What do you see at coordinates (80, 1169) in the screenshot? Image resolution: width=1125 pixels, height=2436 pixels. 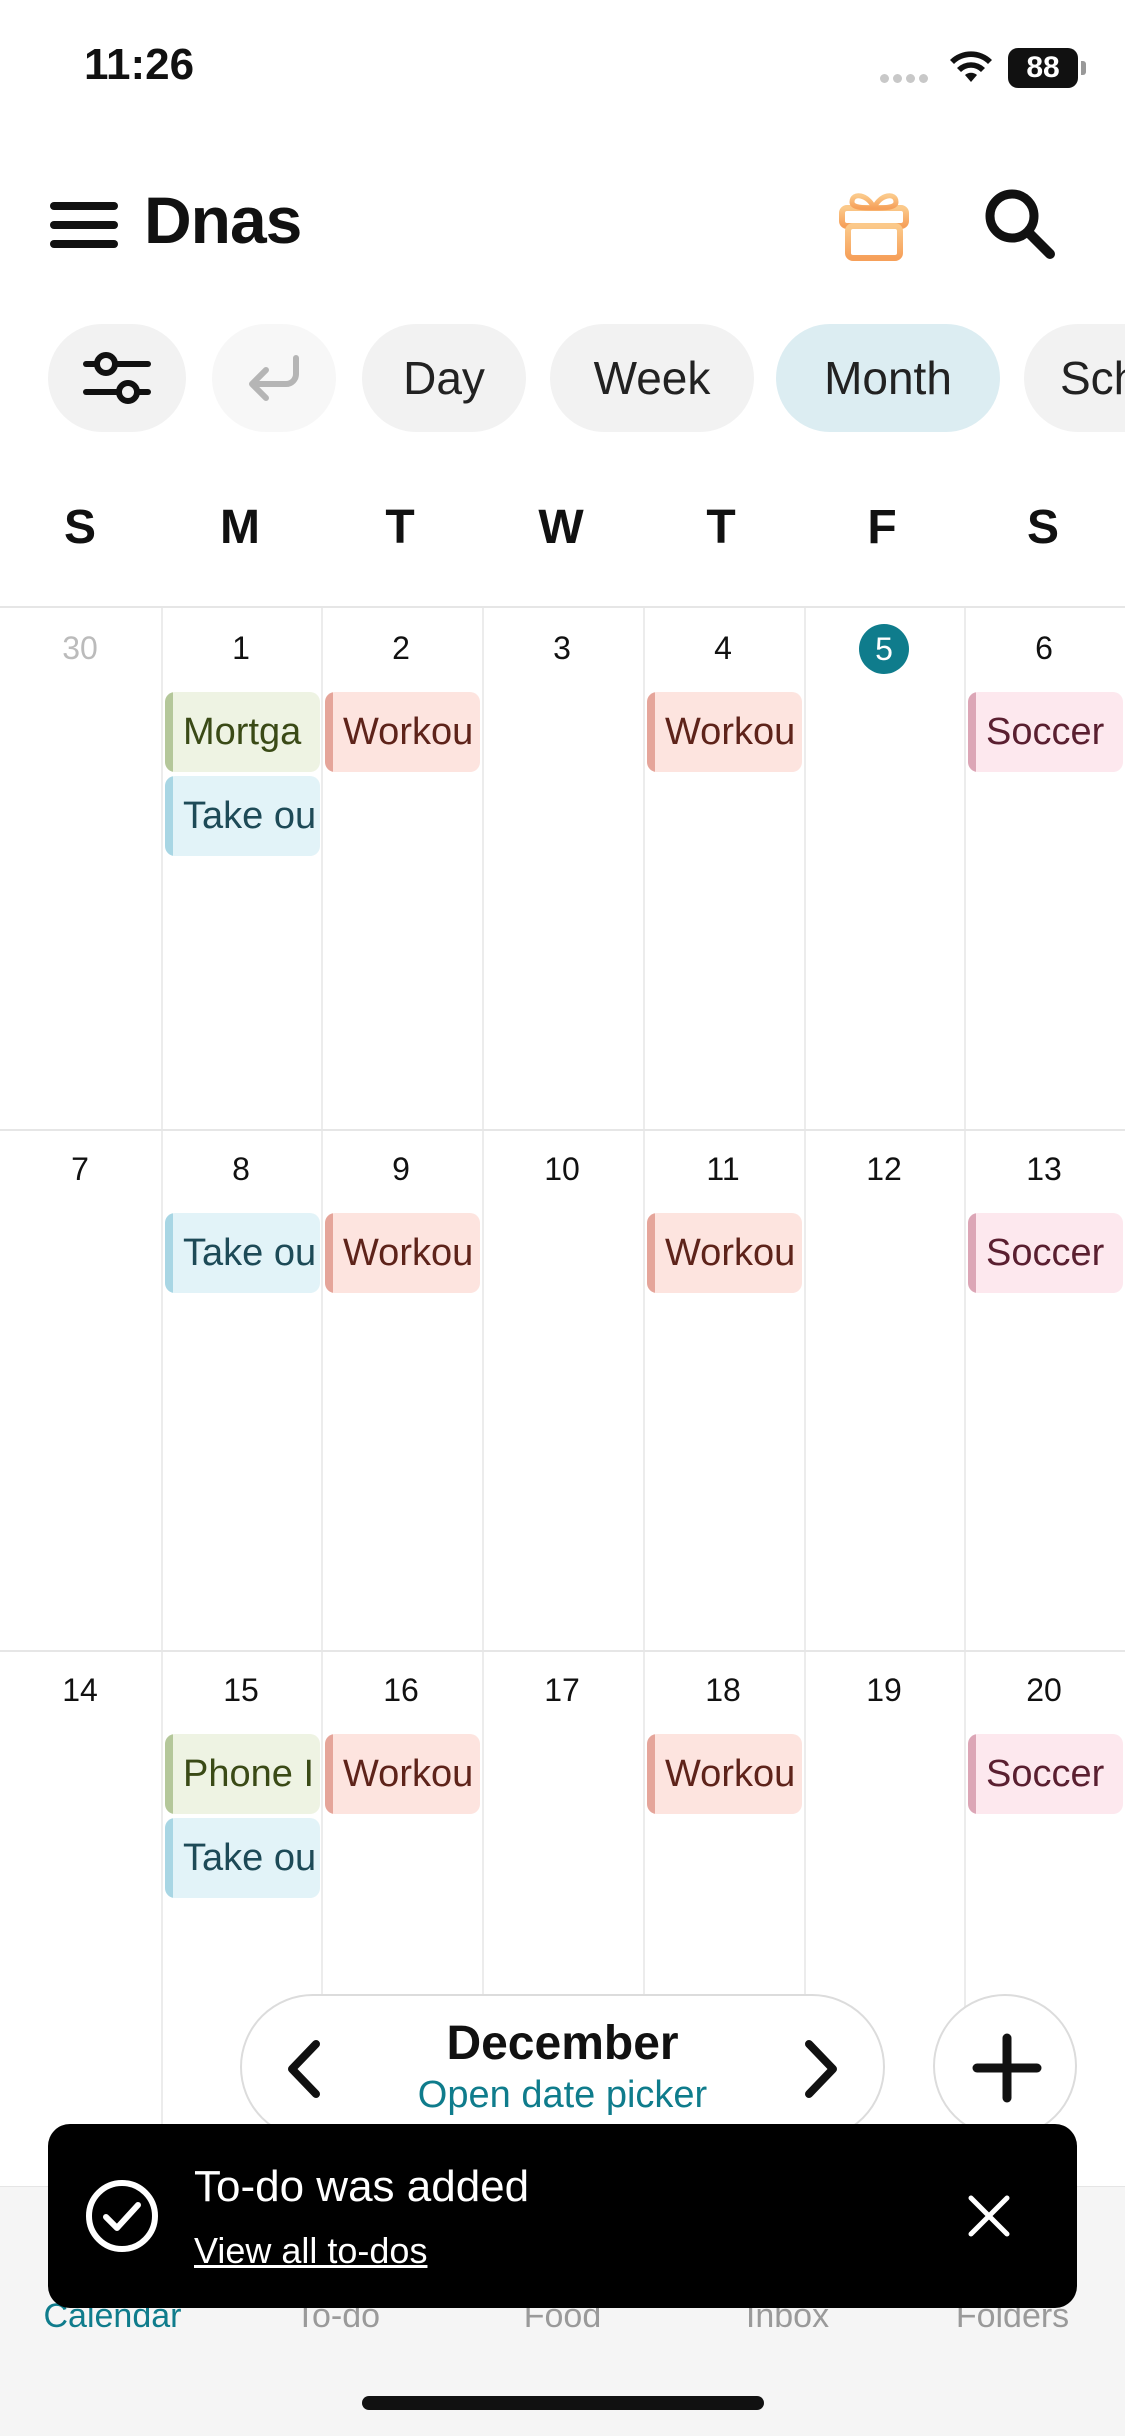 I see `day-number: 7` at bounding box center [80, 1169].